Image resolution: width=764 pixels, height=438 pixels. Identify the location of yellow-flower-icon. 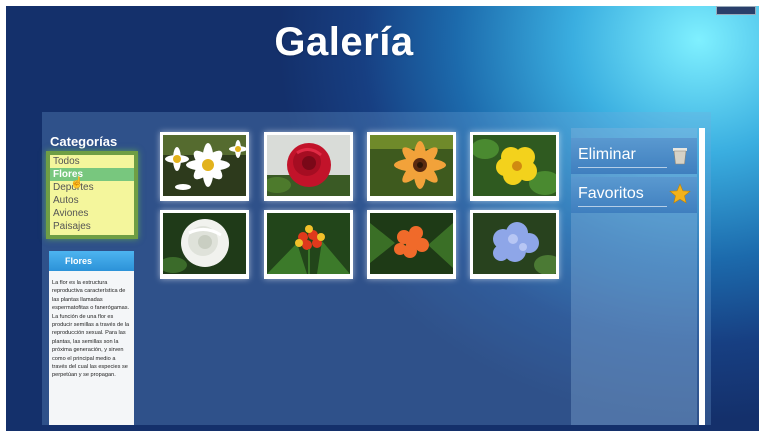
(514, 165).